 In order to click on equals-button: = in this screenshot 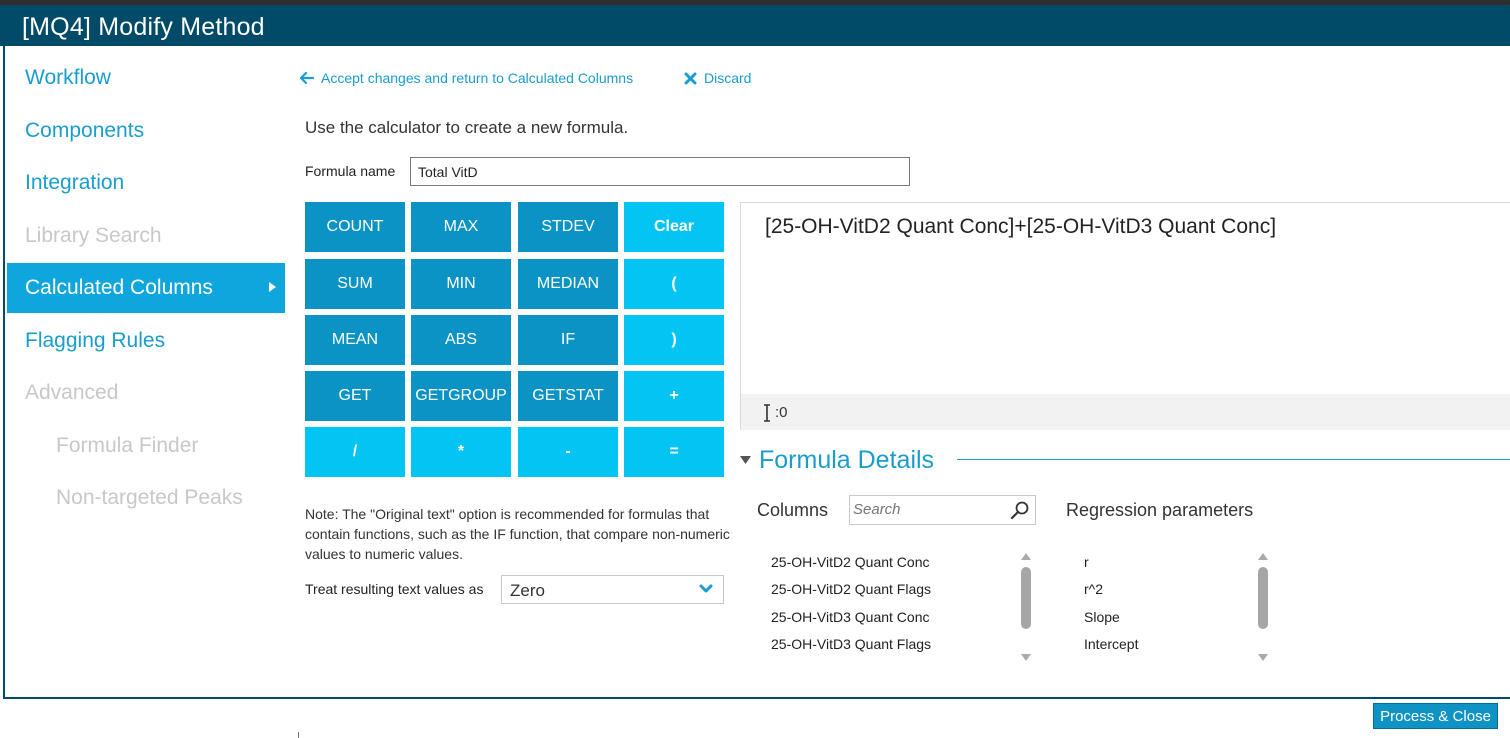, I will do `click(674, 452)`.